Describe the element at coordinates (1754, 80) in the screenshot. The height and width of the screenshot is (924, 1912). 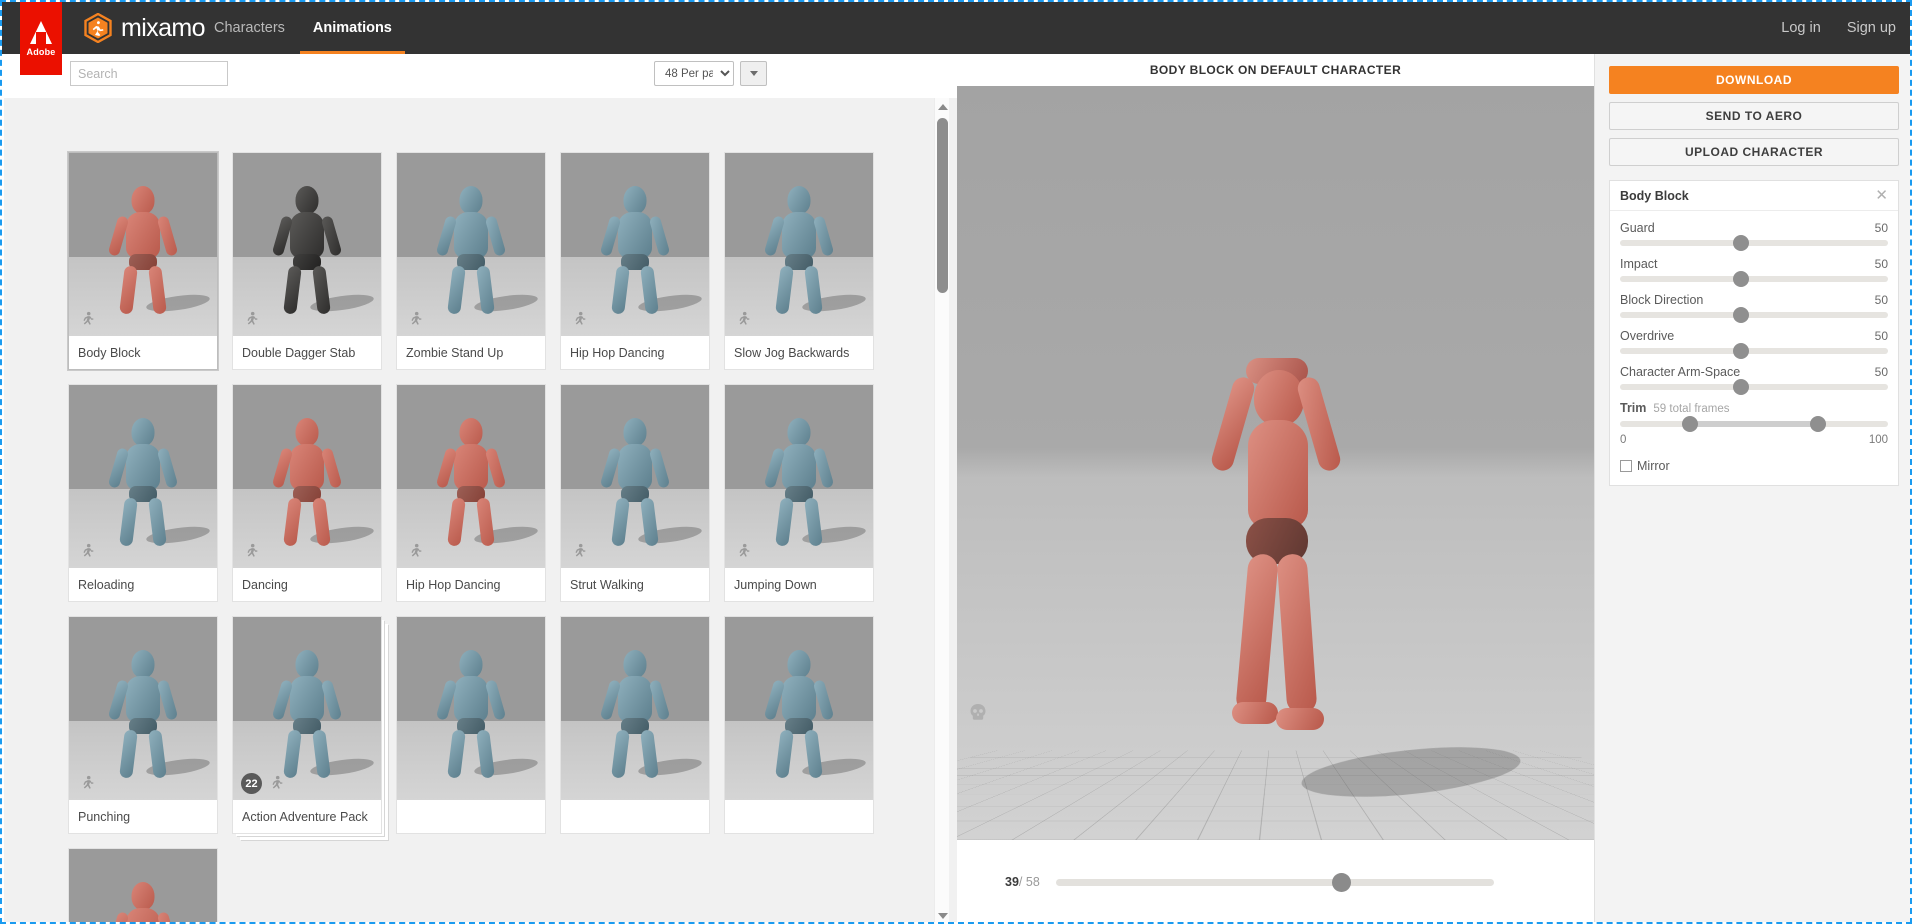
I see `download-button: DOWNLOAD` at that location.